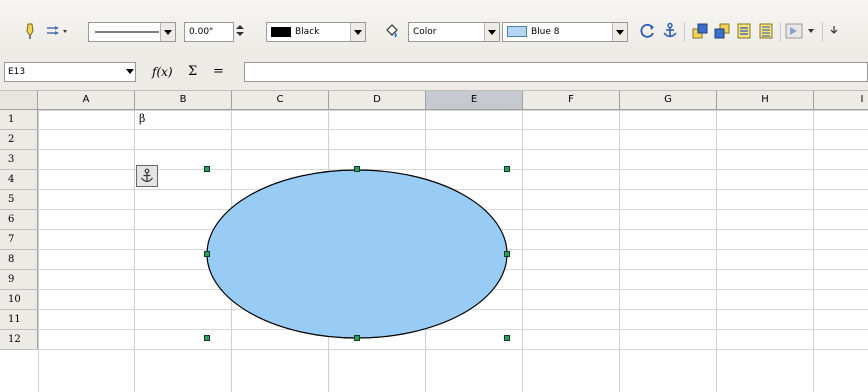  What do you see at coordinates (862, 99) in the screenshot?
I see `column-header-label: I` at bounding box center [862, 99].